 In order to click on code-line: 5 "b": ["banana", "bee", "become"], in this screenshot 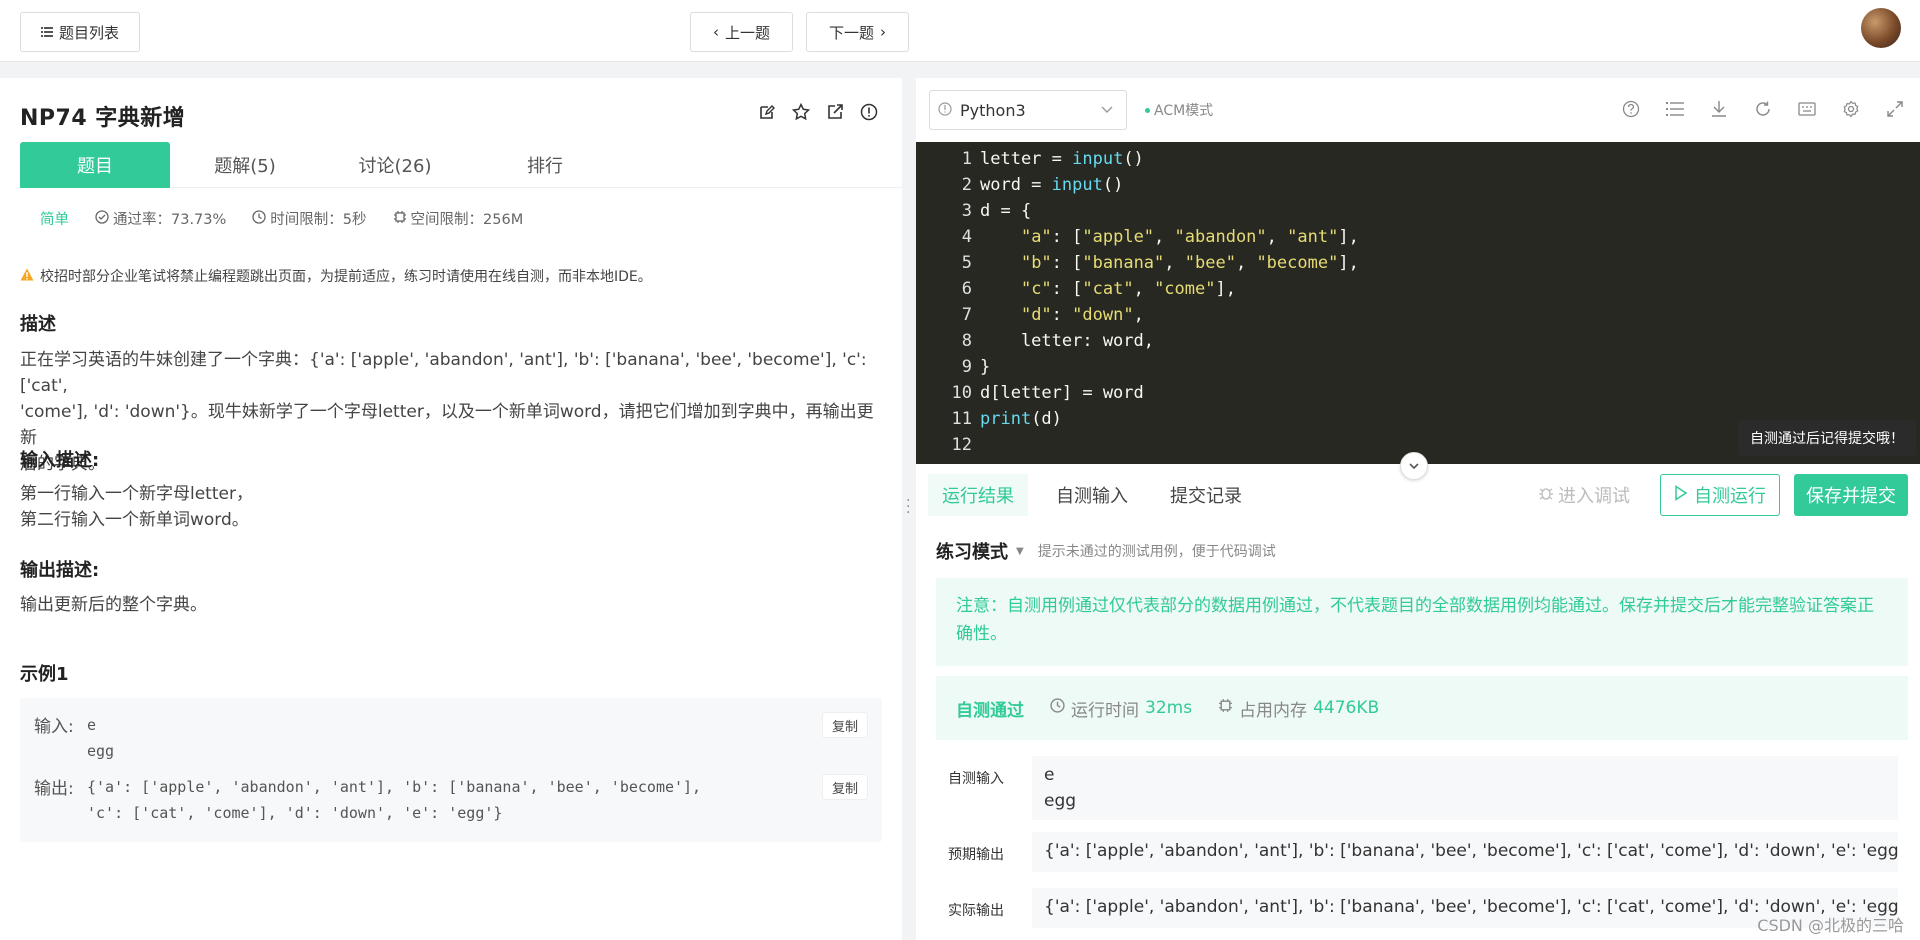, I will do `click(1137, 263)`.